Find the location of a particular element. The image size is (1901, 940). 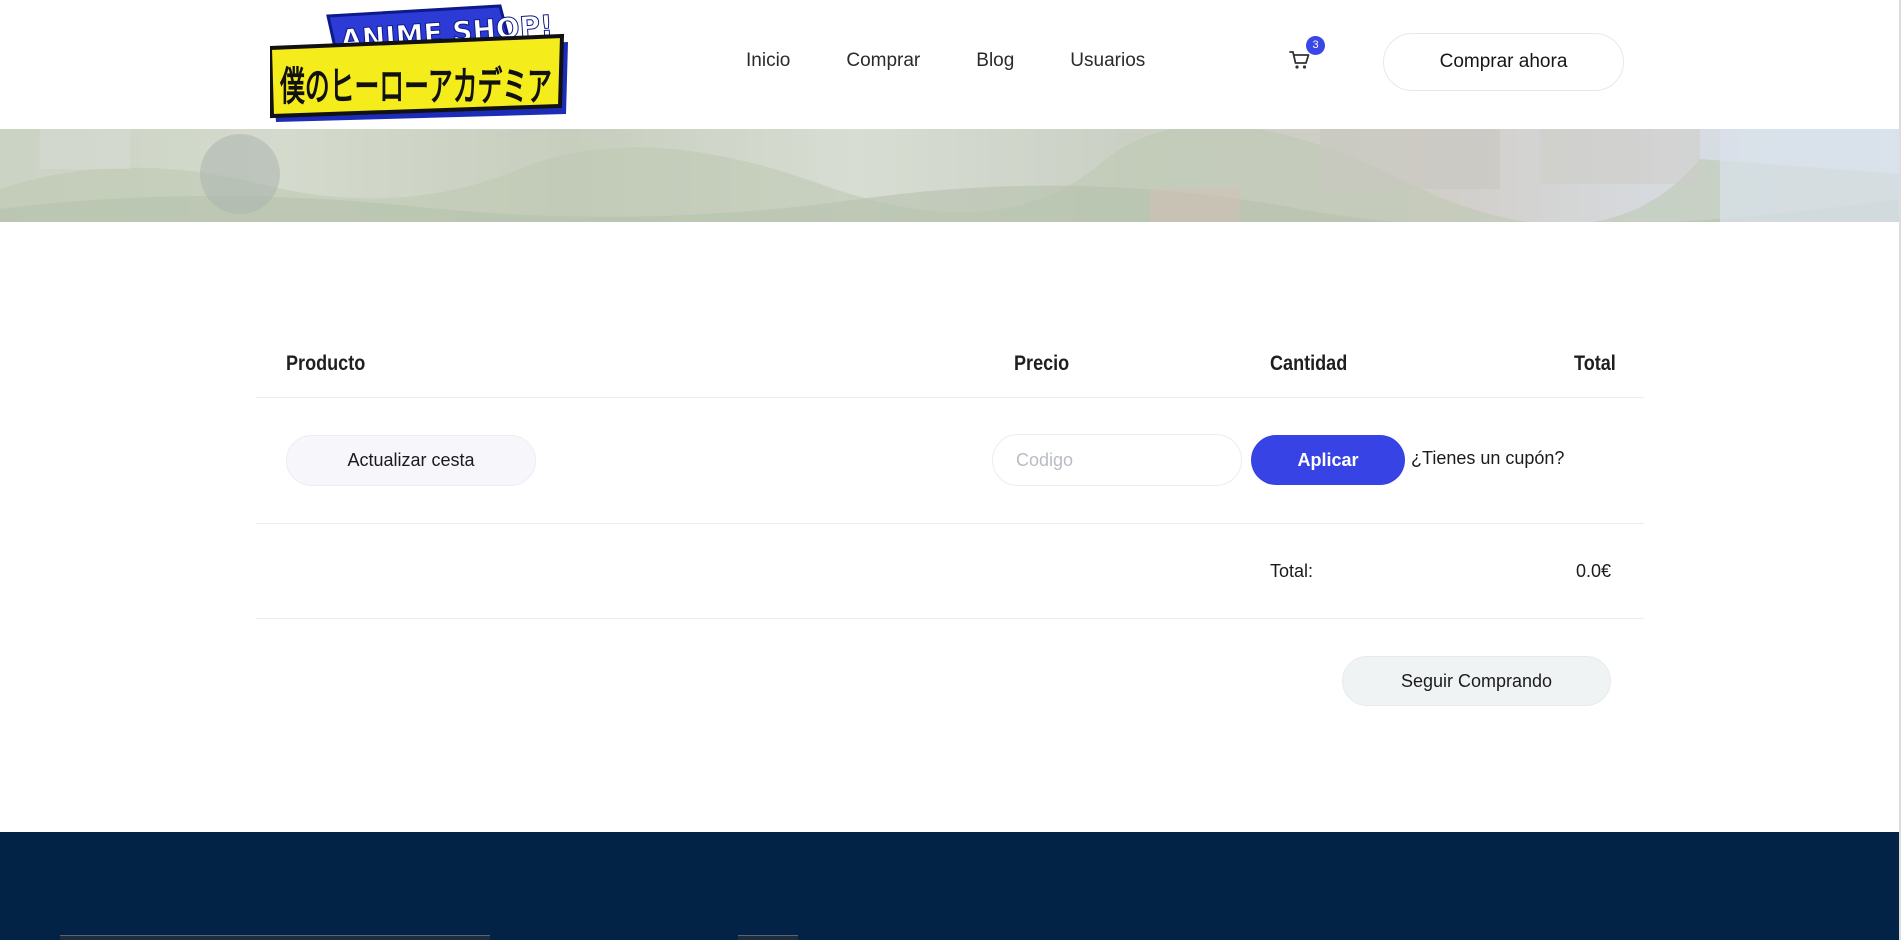

apply-coupon-button: Aplicar is located at coordinates (1328, 460).